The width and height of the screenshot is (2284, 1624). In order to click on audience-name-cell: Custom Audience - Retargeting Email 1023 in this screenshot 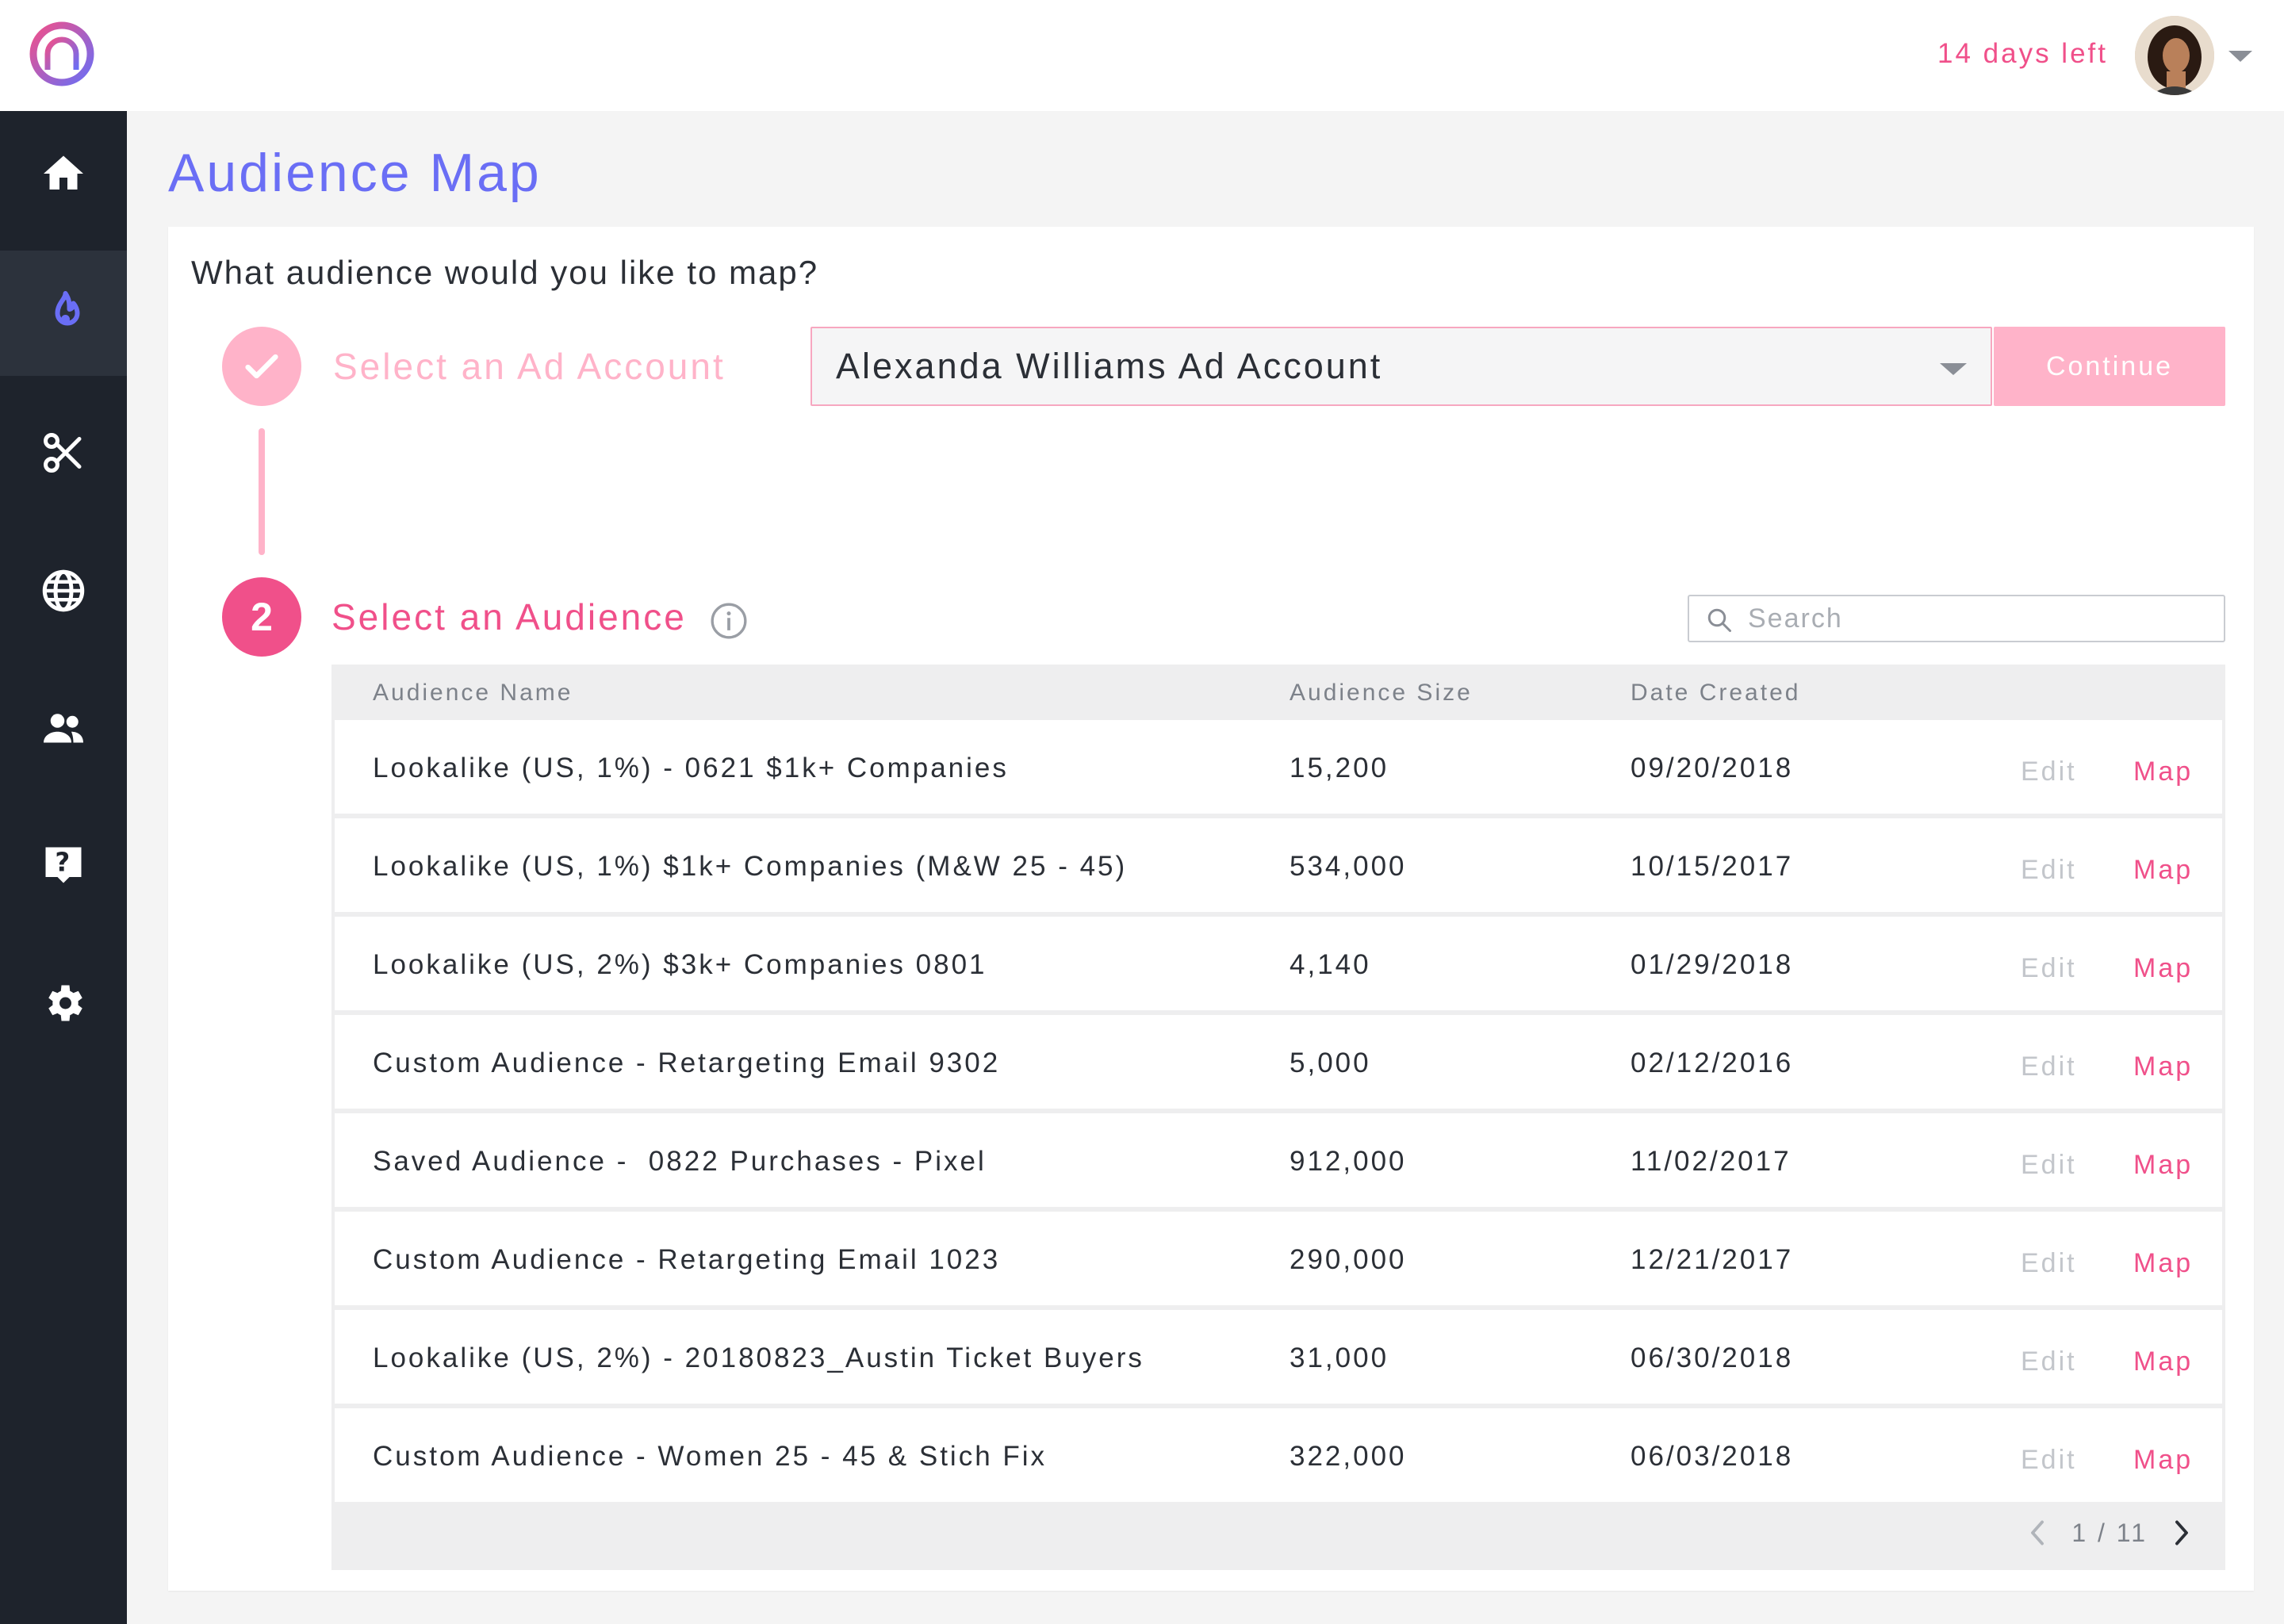, I will do `click(687, 1259)`.